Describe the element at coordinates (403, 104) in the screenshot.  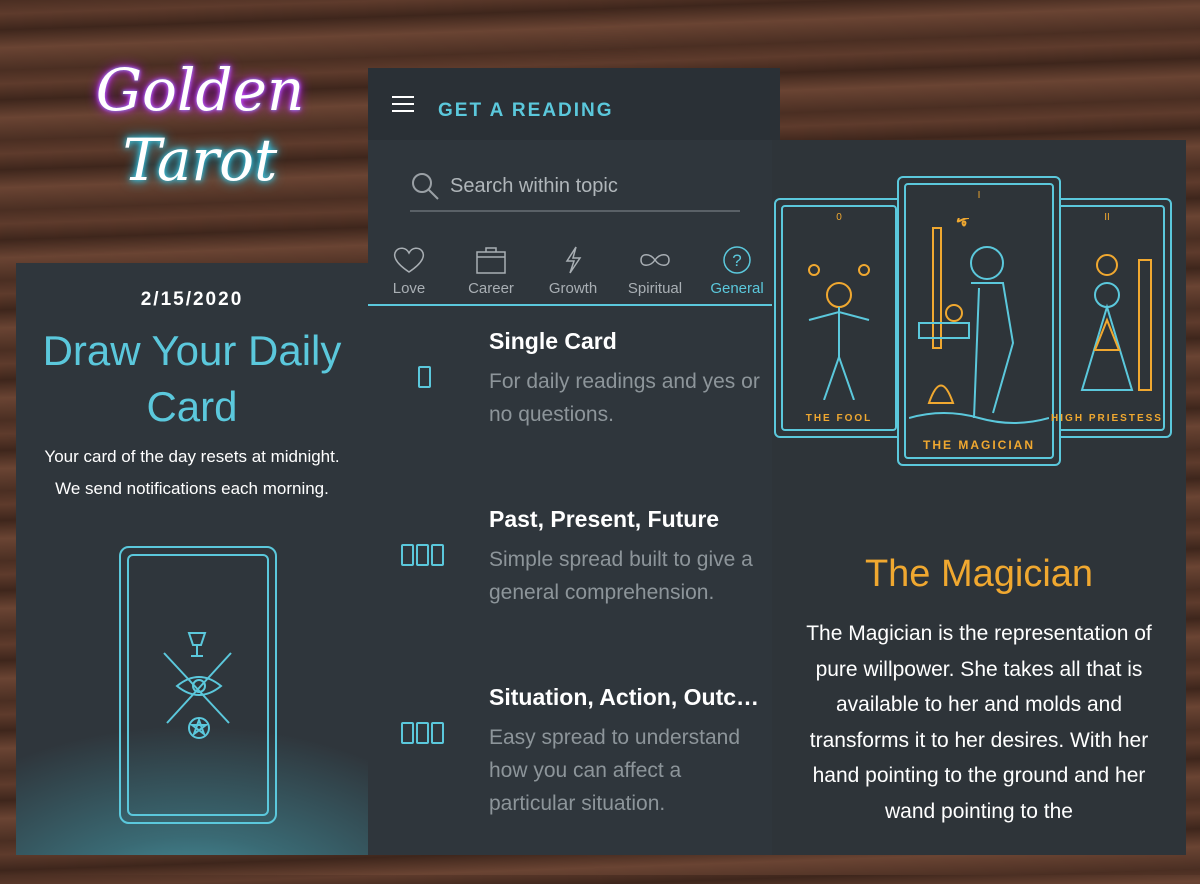
I see `menu-icon` at that location.